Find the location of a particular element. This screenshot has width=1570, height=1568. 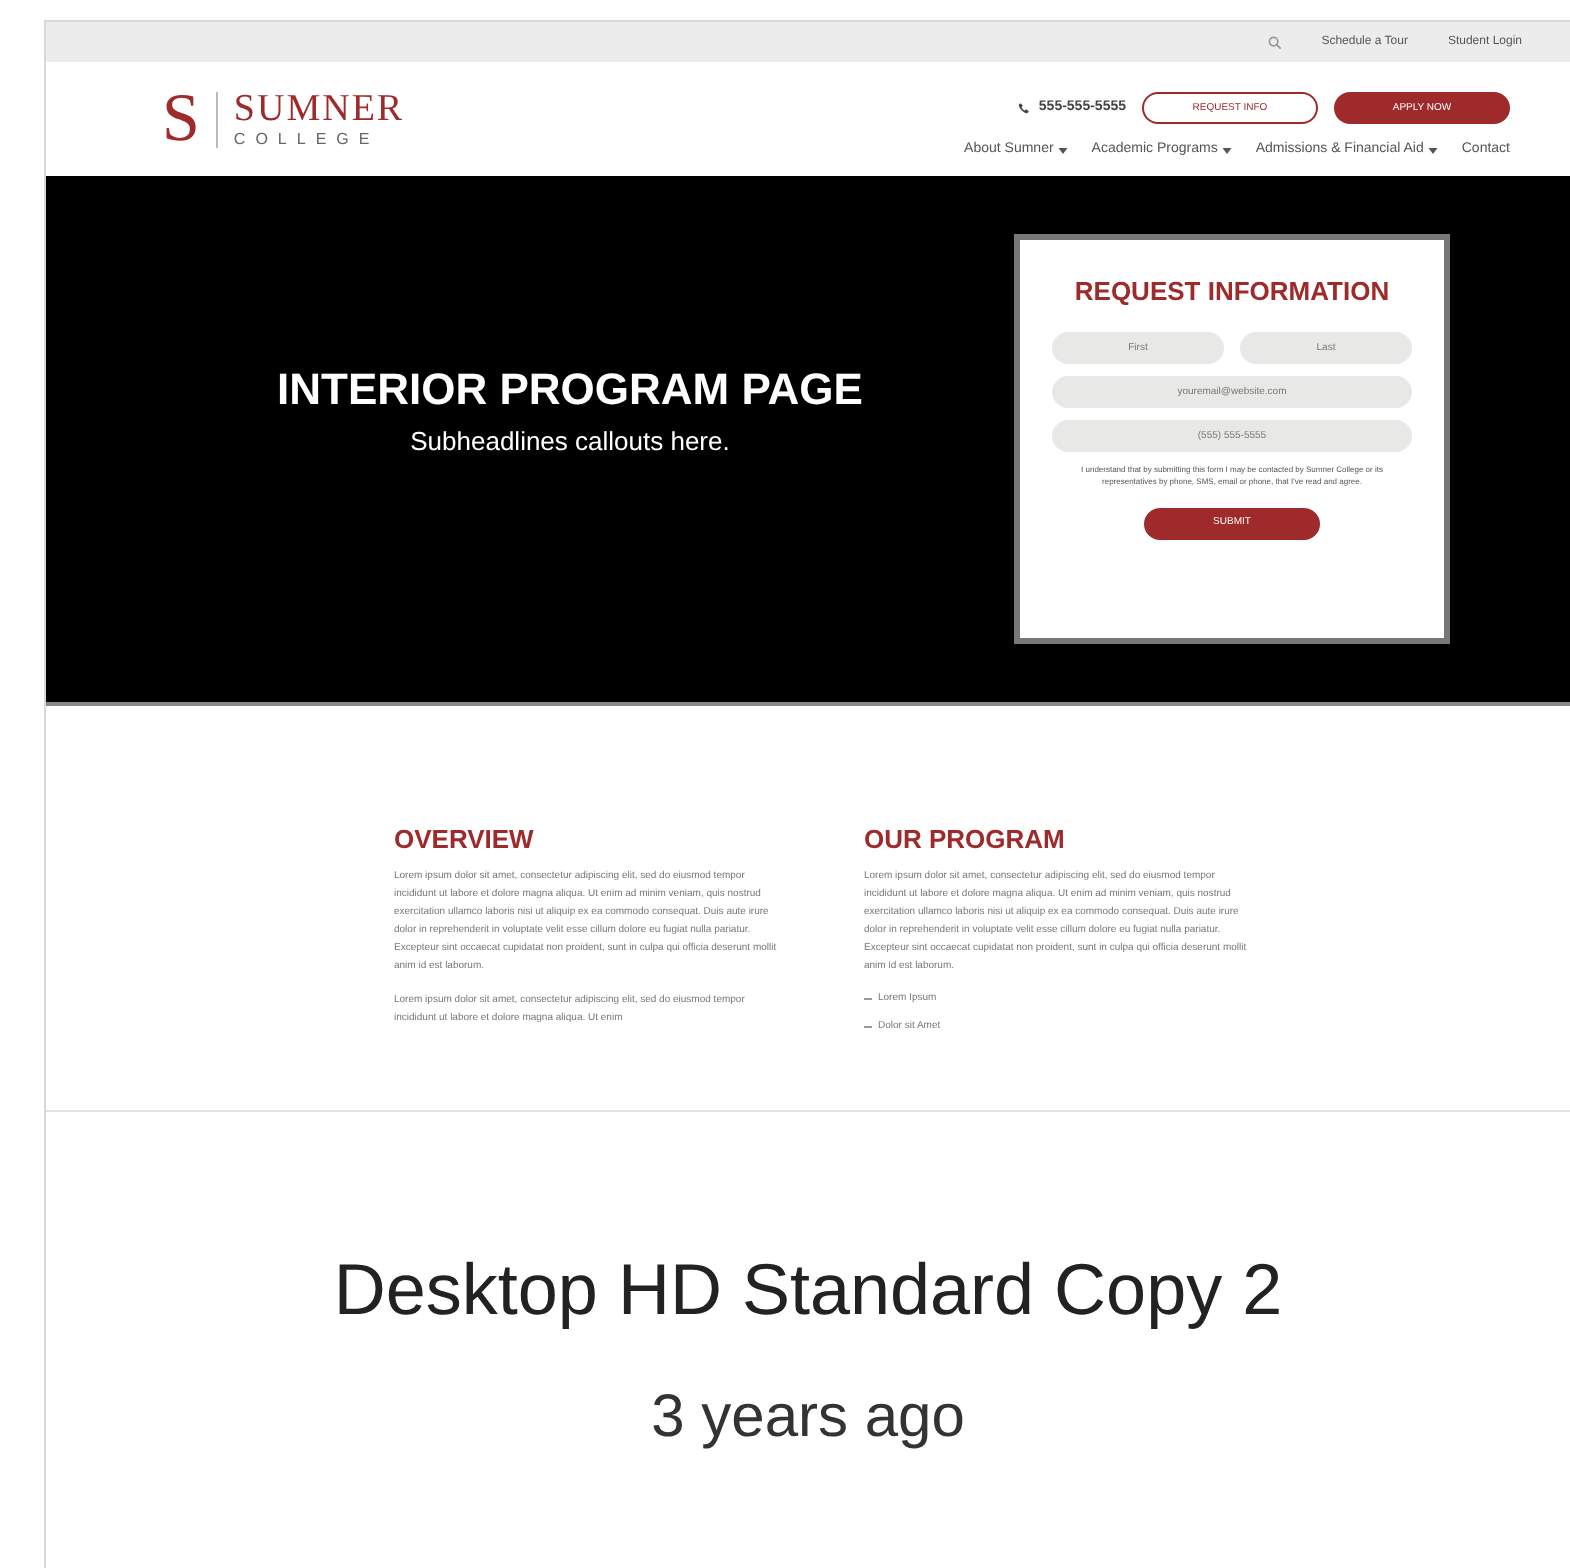

logo-name: SUMNER is located at coordinates (319, 109).